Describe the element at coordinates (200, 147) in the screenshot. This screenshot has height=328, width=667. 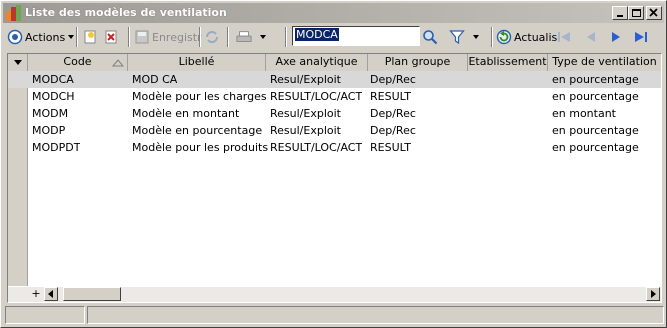
I see `cell-libelle: Modèle pour les produits` at that location.